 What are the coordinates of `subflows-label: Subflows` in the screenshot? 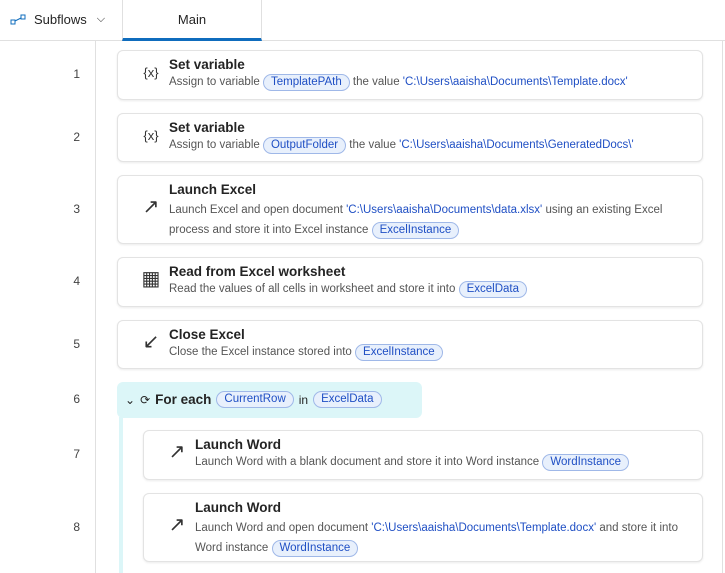 It's located at (60, 19).